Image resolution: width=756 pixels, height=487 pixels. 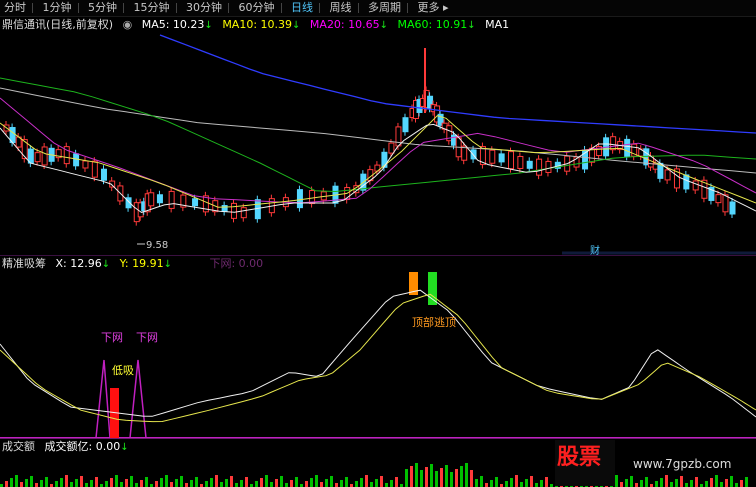 What do you see at coordinates (384, 8) in the screenshot?
I see `tab-multi-period: 多周期` at bounding box center [384, 8].